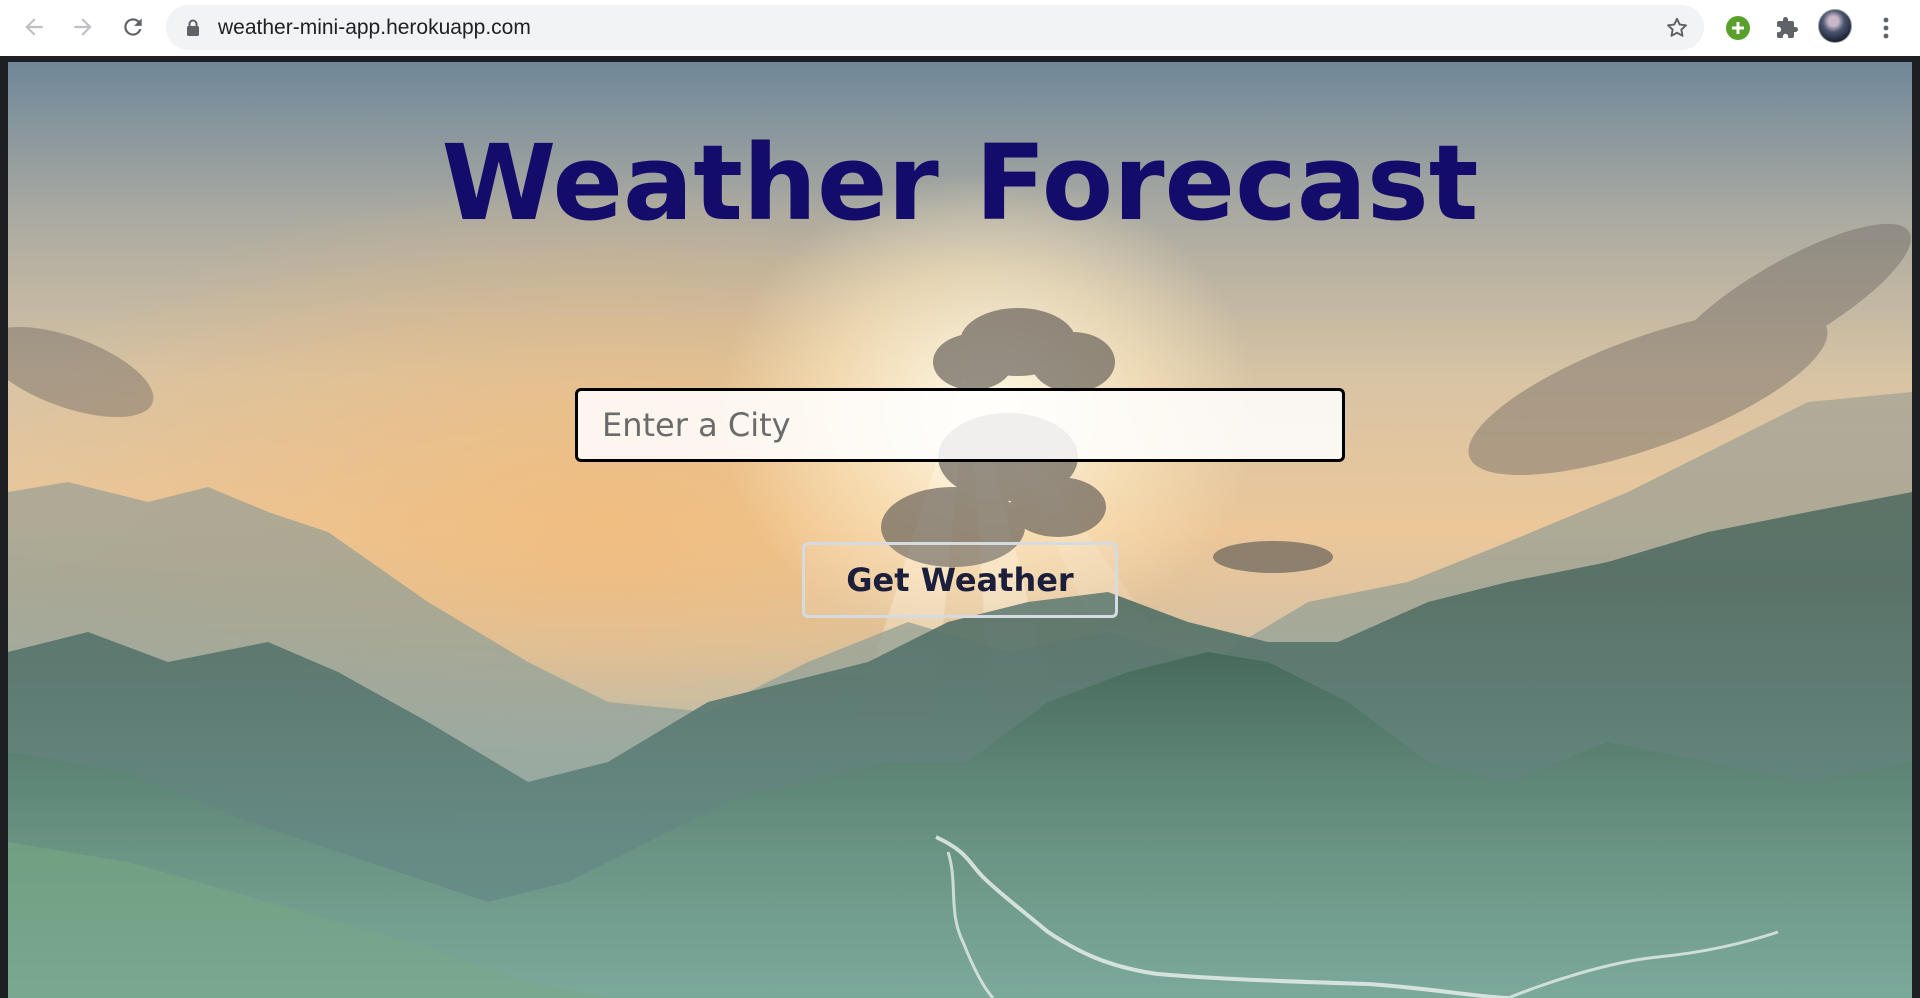 The image size is (1920, 998). I want to click on forward-arrow-icon, so click(83, 27).